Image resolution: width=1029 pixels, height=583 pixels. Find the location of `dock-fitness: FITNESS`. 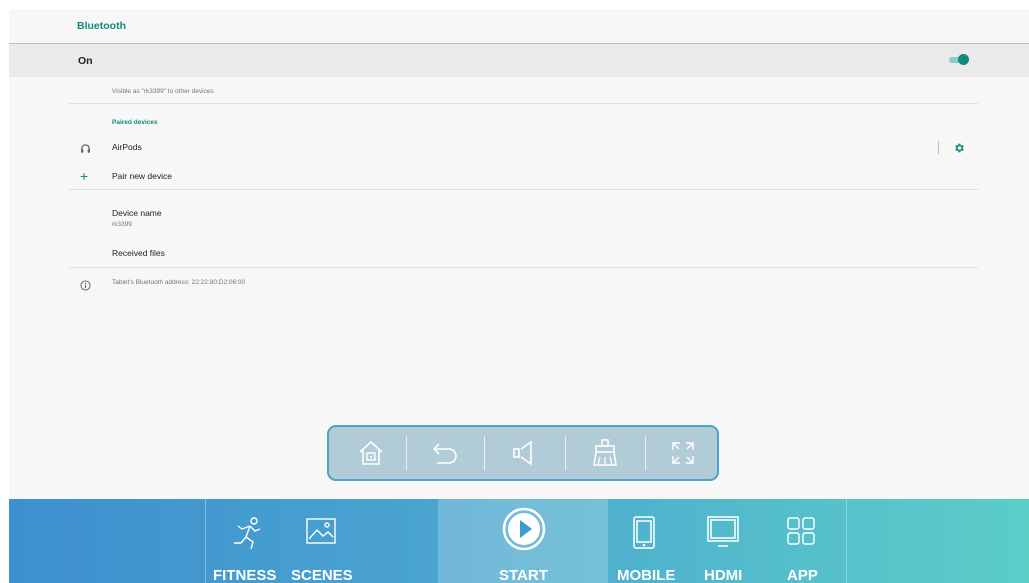

dock-fitness: FITNESS is located at coordinates (249, 541).